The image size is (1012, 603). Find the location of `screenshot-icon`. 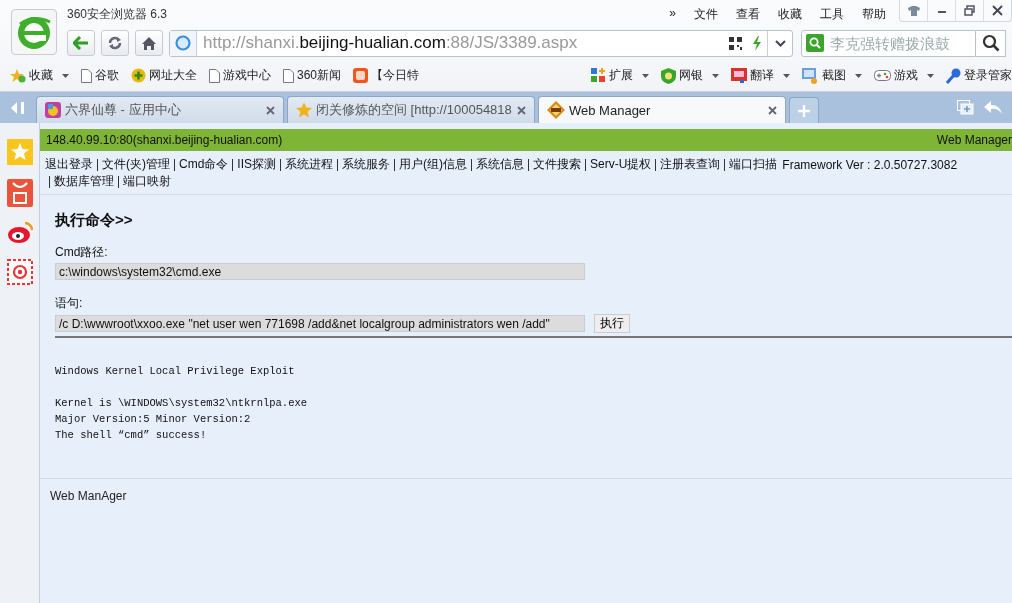

screenshot-icon is located at coordinates (810, 75).